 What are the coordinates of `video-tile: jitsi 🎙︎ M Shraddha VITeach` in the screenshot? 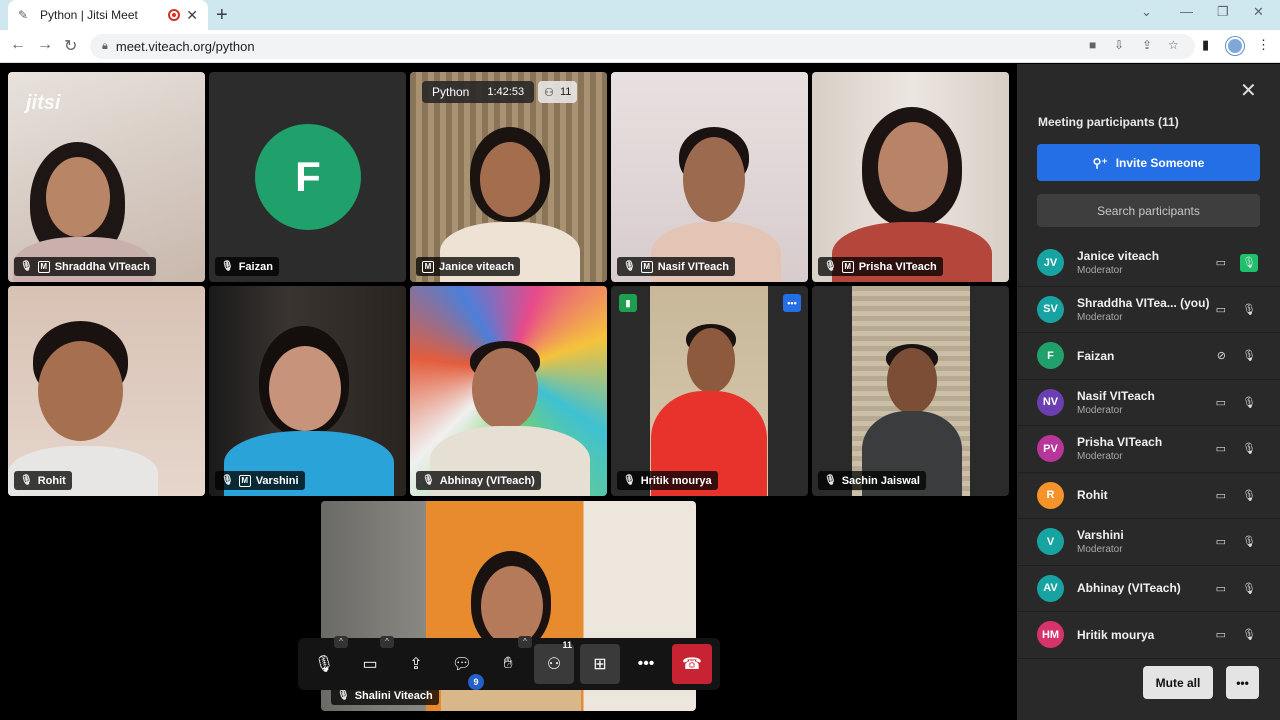 It's located at (106, 177).